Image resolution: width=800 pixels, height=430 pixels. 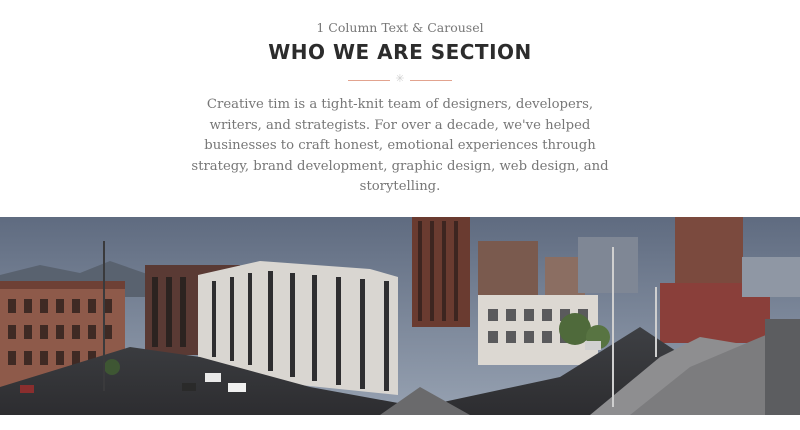 What do you see at coordinates (400, 52) in the screenshot?
I see `section-title: WHO WE ARE SECTION` at bounding box center [400, 52].